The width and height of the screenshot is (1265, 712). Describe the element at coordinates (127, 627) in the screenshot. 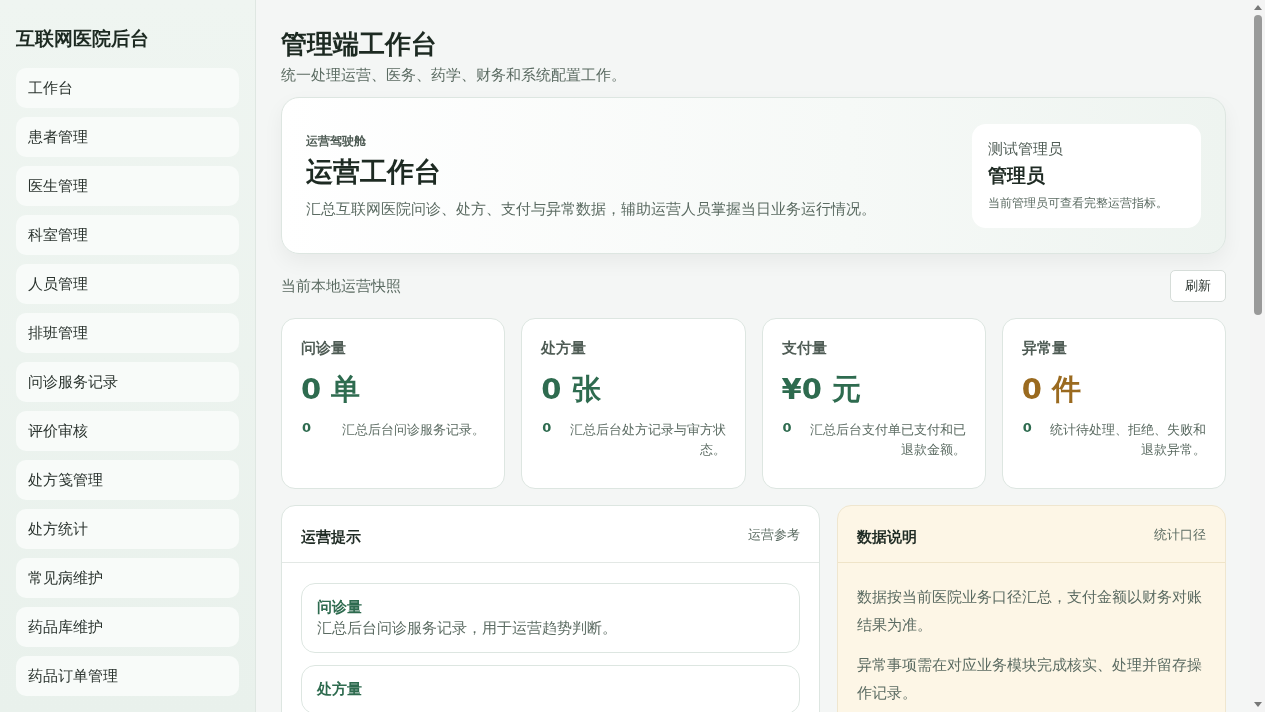

I see `nav-item: 药品库维护` at that location.